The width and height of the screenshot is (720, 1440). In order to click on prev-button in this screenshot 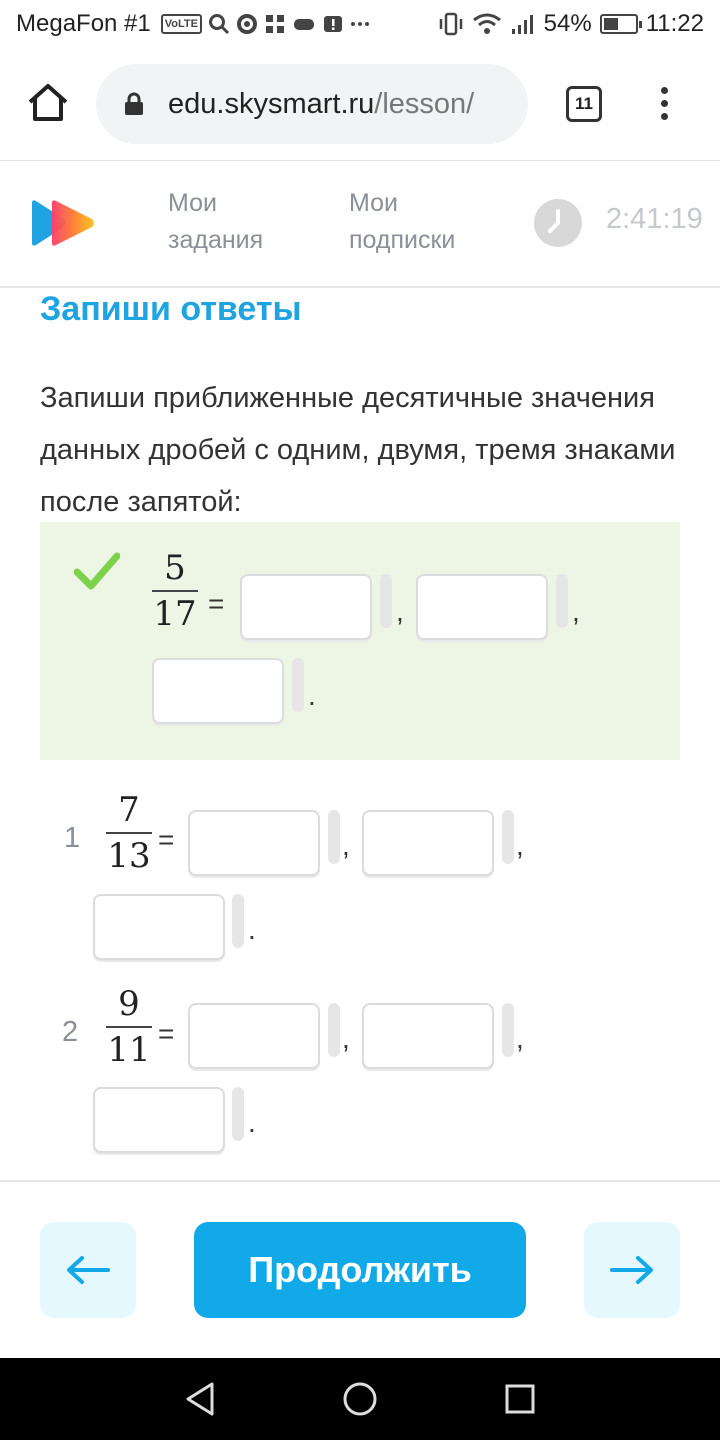, I will do `click(88, 1270)`.